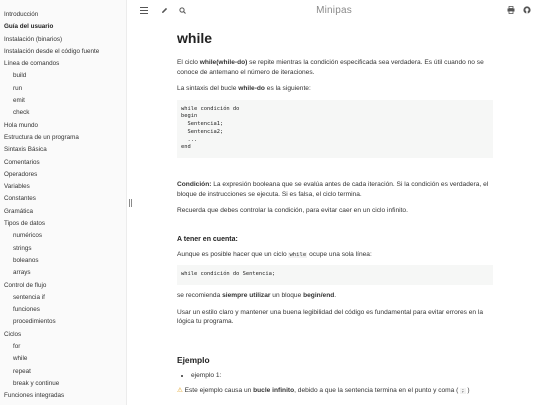  I want to click on sidebar-item: arrays, so click(63, 273).